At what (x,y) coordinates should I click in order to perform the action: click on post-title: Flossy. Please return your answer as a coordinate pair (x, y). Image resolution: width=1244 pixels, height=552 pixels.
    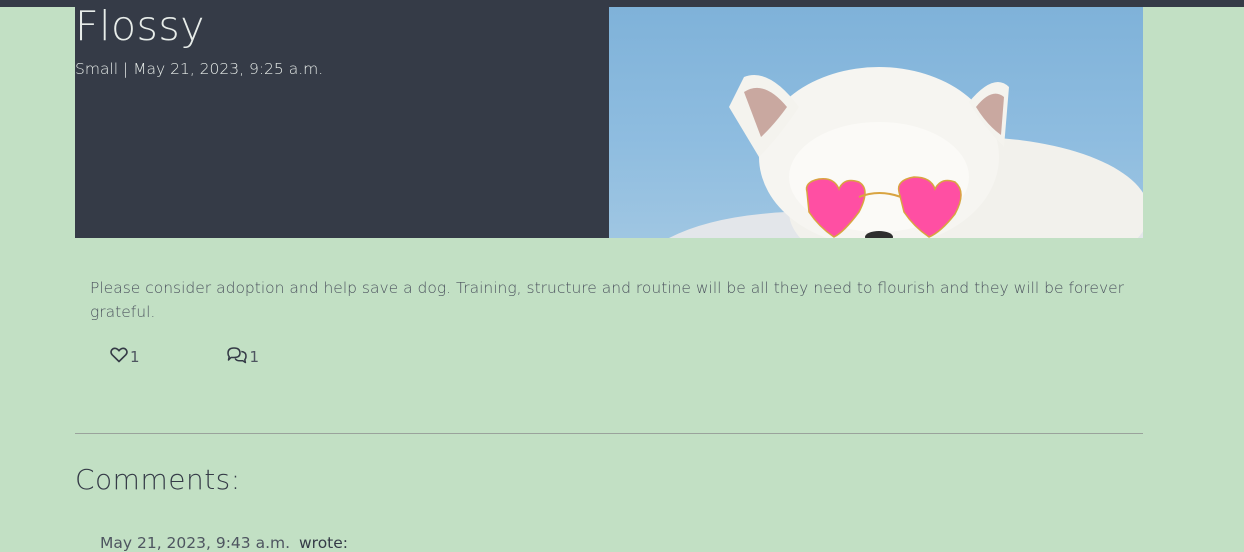
    Looking at the image, I should click on (140, 26).